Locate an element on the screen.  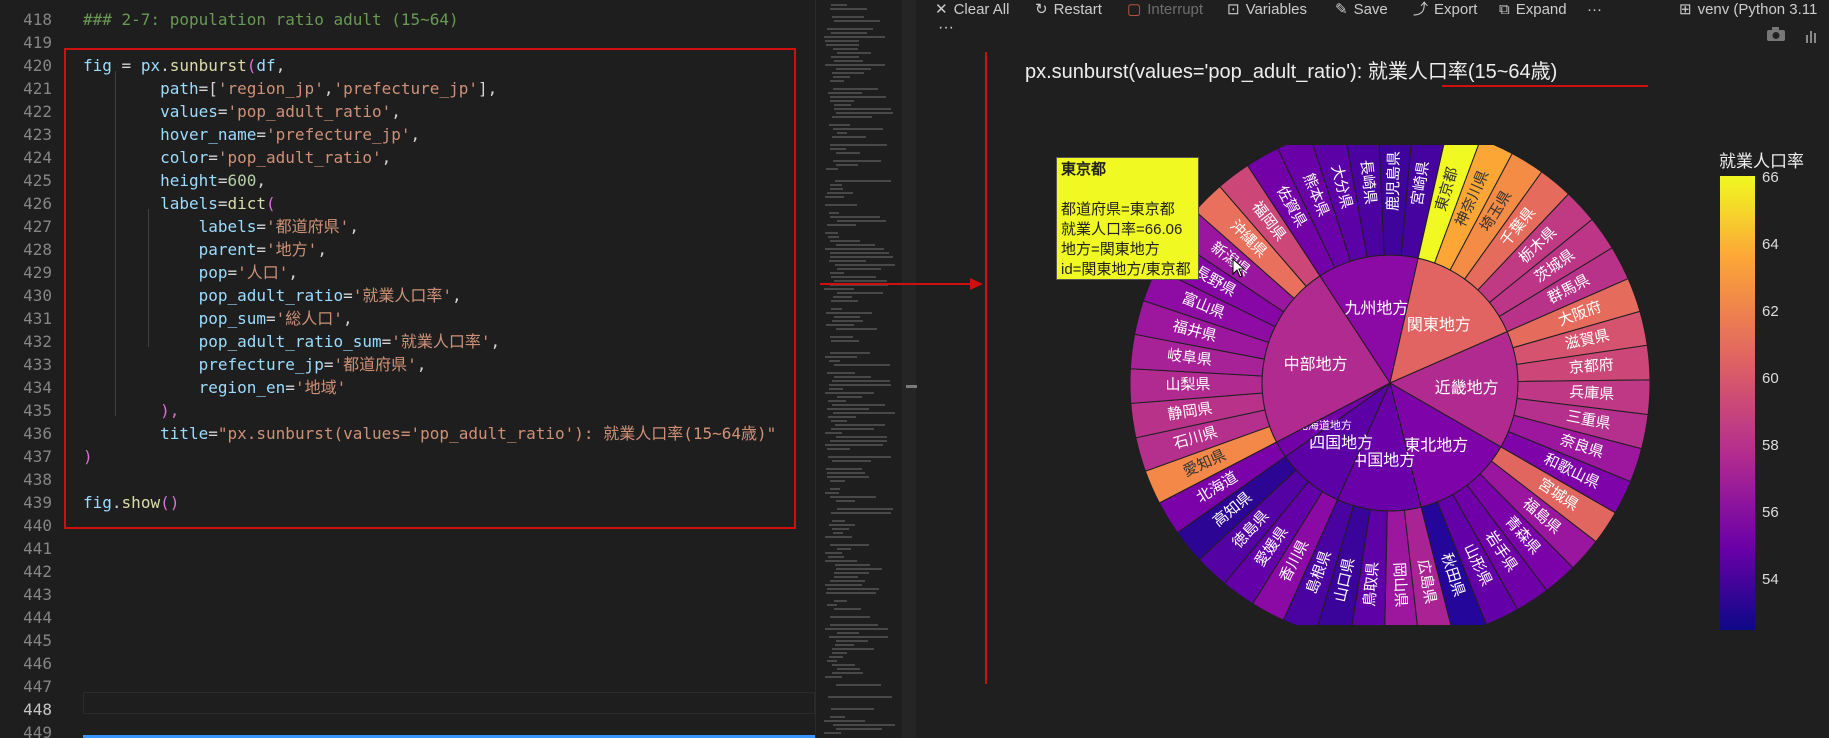
line-number: 439 is located at coordinates (37, 502).